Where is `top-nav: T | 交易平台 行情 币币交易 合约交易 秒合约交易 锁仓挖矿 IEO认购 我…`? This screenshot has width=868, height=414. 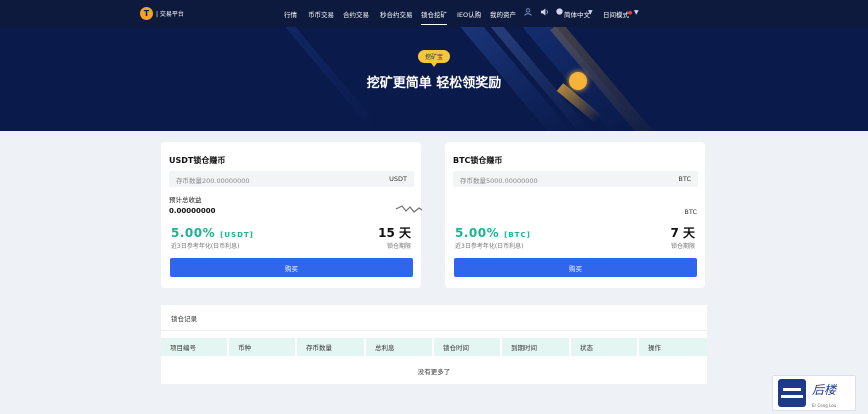 top-nav: T | 交易平台 行情 币币交易 合约交易 秒合约交易 锁仓挖矿 IEO认购 我… is located at coordinates (434, 13).